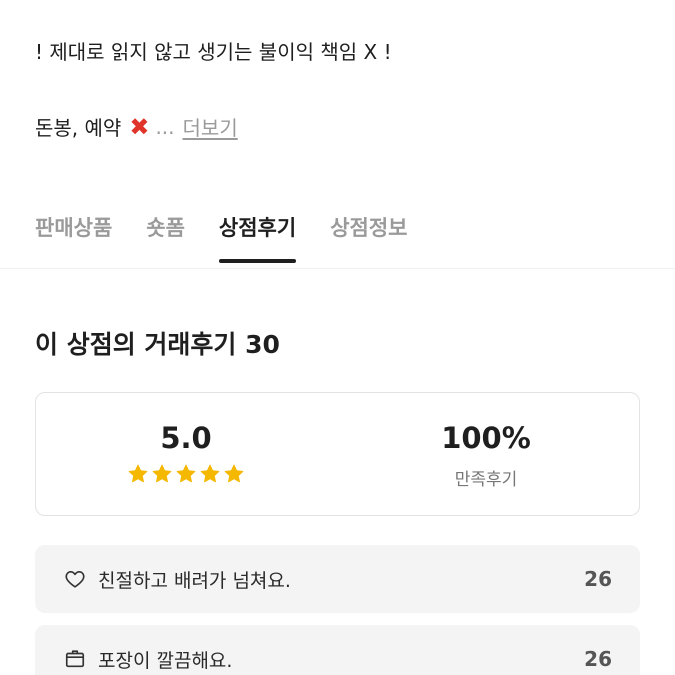 The width and height of the screenshot is (675, 675). Describe the element at coordinates (75, 579) in the screenshot. I see `heart-icon` at that location.